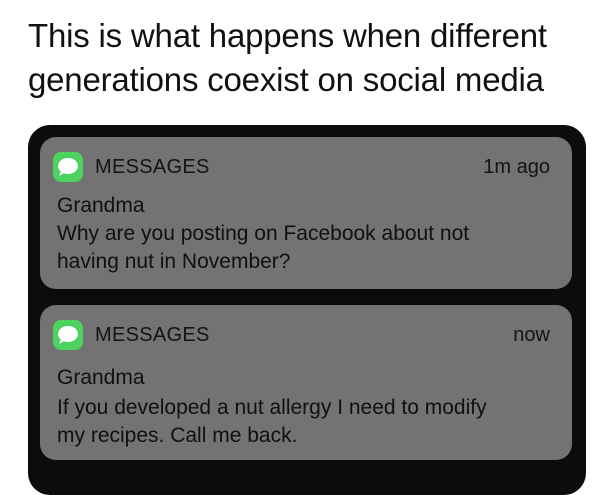  I want to click on notification-header: MESSAGES 1m ago, so click(301, 167).